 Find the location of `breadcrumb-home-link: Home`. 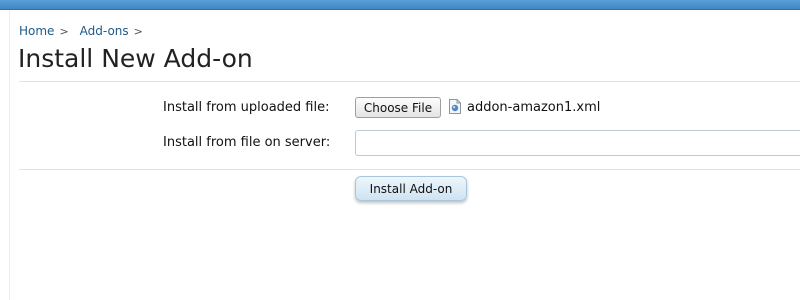

breadcrumb-home-link: Home is located at coordinates (36, 31).